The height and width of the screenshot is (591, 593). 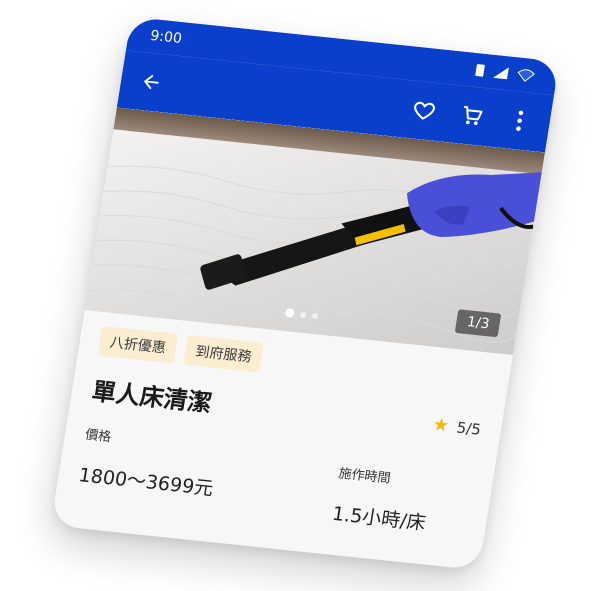 I want to click on price-label: 價格, so click(x=98, y=436).